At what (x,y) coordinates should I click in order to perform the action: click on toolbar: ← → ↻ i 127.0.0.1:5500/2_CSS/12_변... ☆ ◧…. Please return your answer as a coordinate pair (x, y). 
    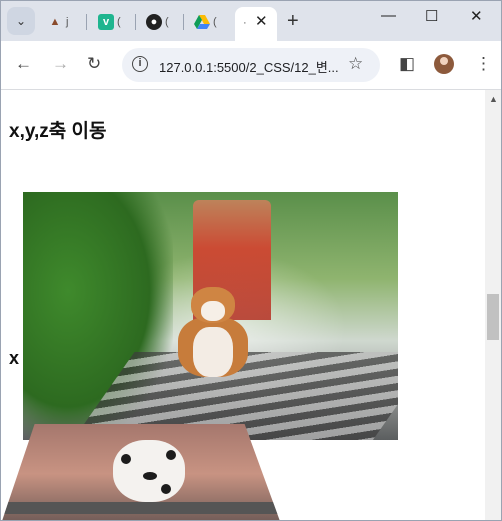
    Looking at the image, I should click on (251, 65).